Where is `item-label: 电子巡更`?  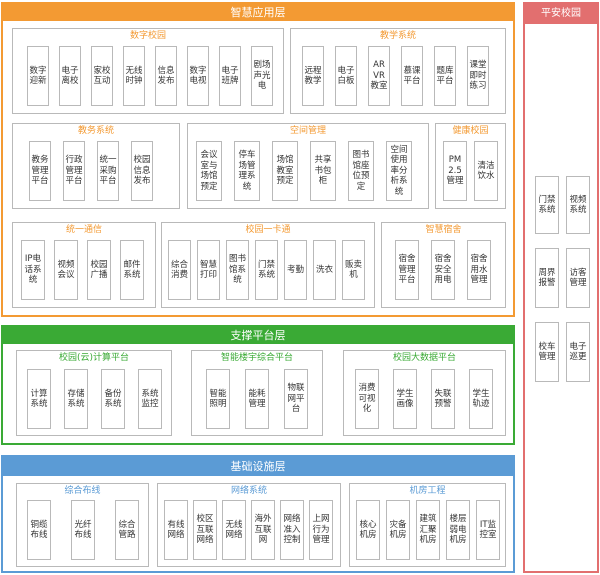 item-label: 电子巡更 is located at coordinates (578, 352).